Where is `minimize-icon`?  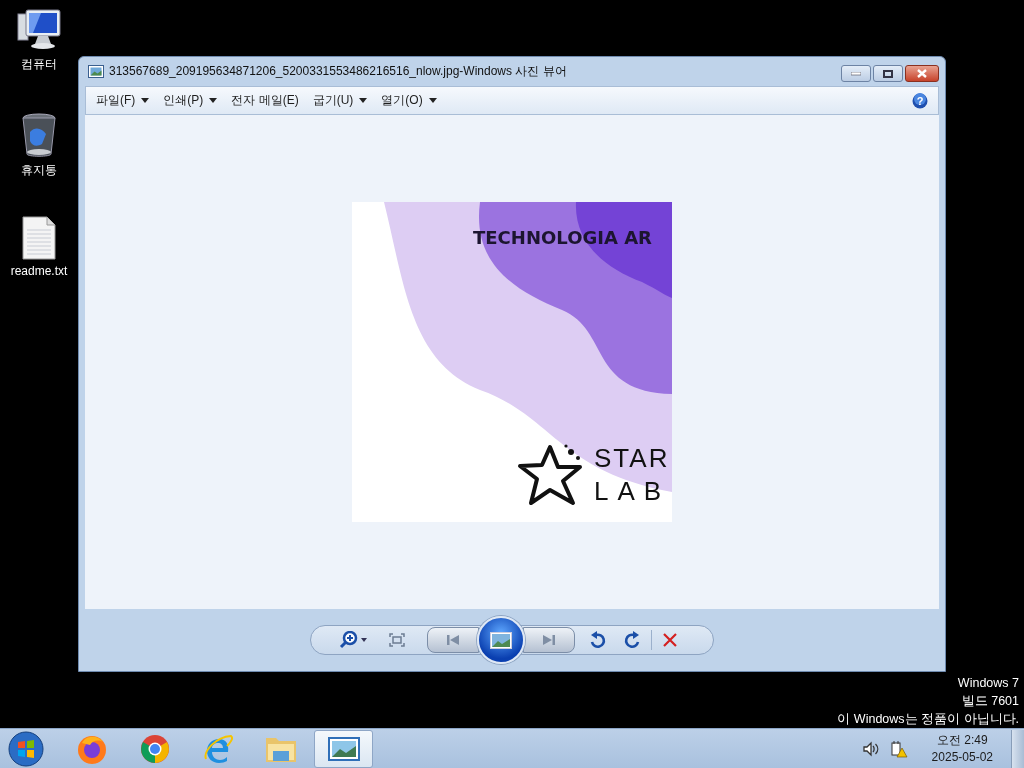 minimize-icon is located at coordinates (856, 73).